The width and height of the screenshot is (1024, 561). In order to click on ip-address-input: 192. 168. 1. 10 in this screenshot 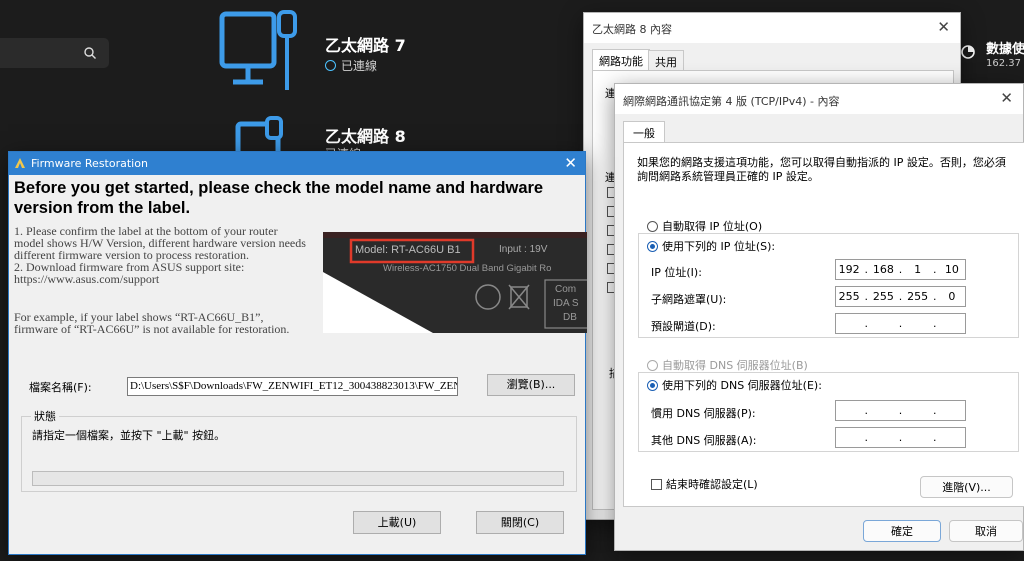, I will do `click(900, 269)`.